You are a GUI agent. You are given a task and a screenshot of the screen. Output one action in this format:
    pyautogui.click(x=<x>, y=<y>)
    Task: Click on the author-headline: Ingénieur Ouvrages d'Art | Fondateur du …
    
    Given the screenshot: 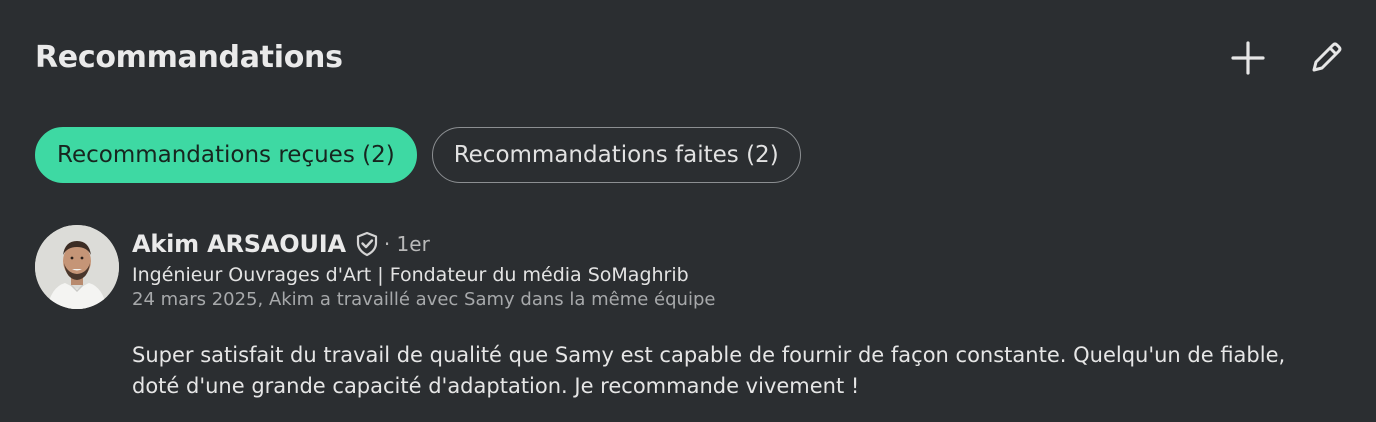 What is the action you would take?
    pyautogui.click(x=410, y=275)
    